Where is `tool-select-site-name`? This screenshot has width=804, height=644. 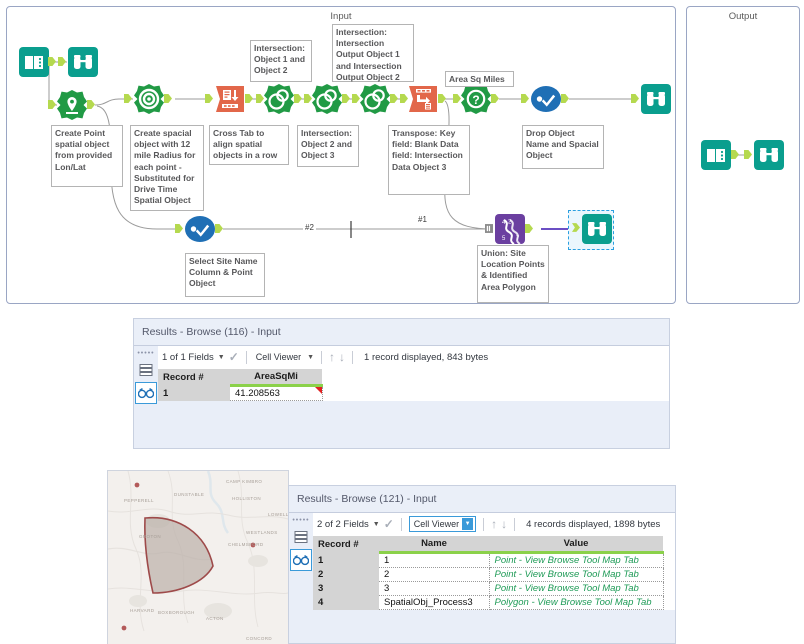 tool-select-site-name is located at coordinates (200, 229).